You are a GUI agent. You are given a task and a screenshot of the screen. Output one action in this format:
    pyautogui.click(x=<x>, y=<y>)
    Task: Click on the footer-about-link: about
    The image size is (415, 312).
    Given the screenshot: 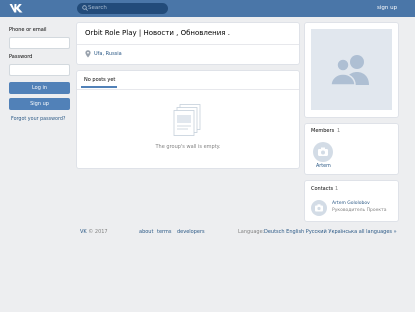 What is the action you would take?
    pyautogui.click(x=146, y=232)
    